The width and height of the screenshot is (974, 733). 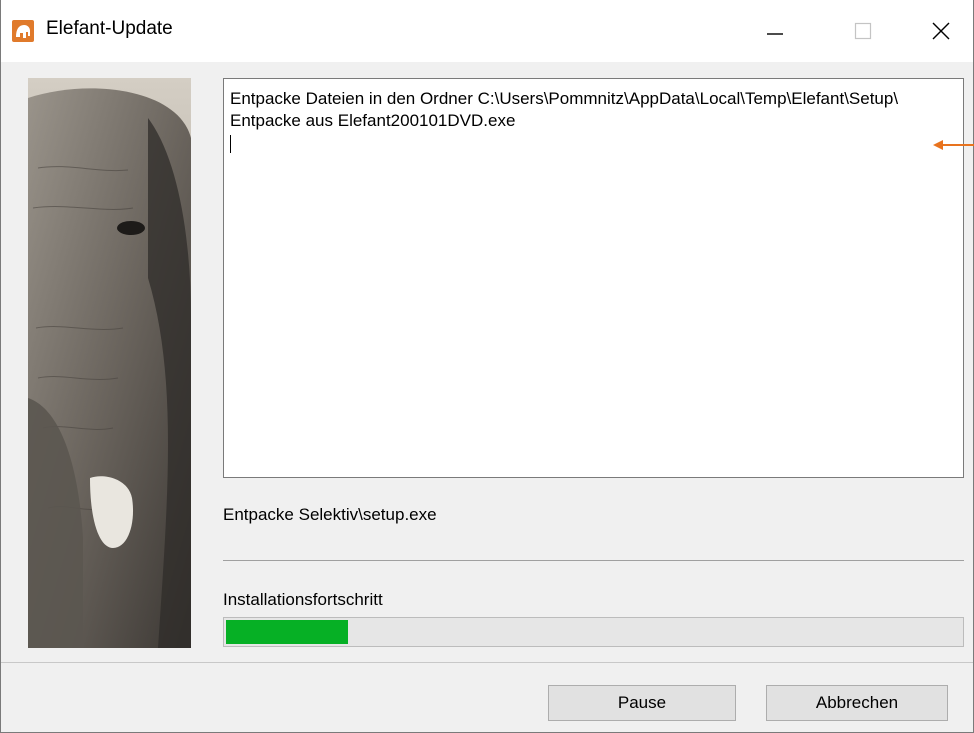 I want to click on window-title: Elefant-Update, so click(x=109, y=28).